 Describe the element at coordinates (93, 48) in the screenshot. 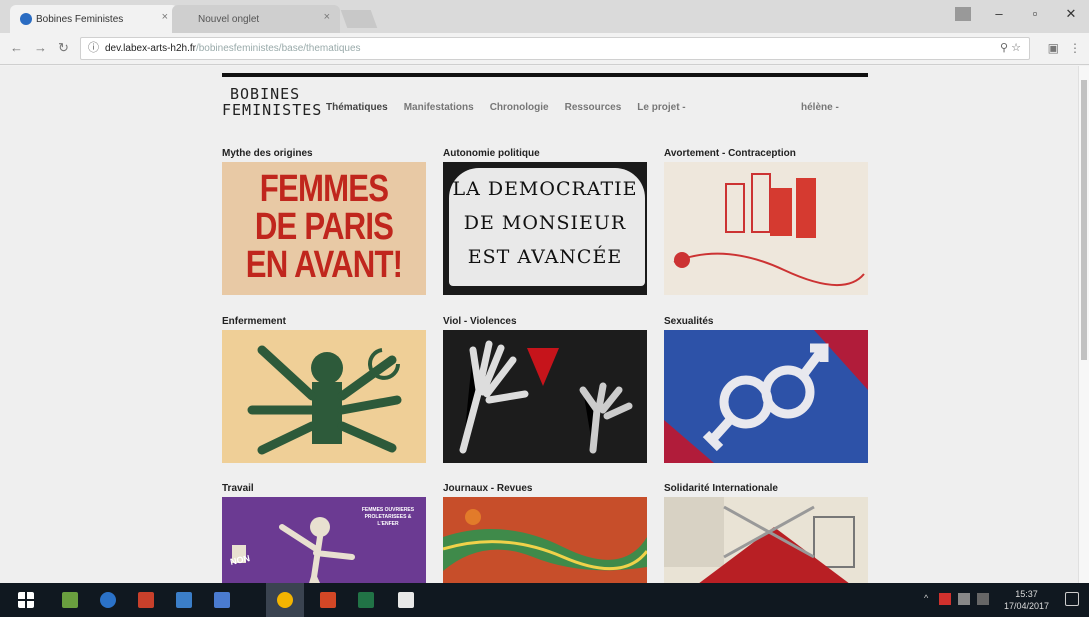

I see `info-icon: ⓘ` at that location.